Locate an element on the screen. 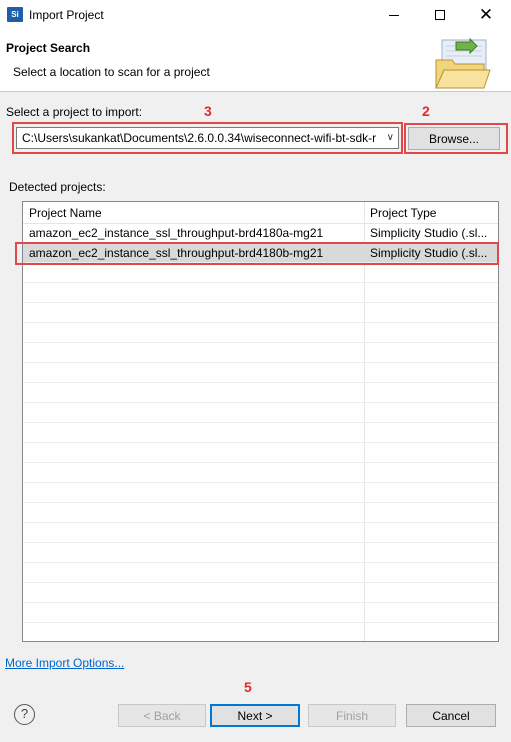 The image size is (511, 742). close-icon: ✕ is located at coordinates (486, 14).